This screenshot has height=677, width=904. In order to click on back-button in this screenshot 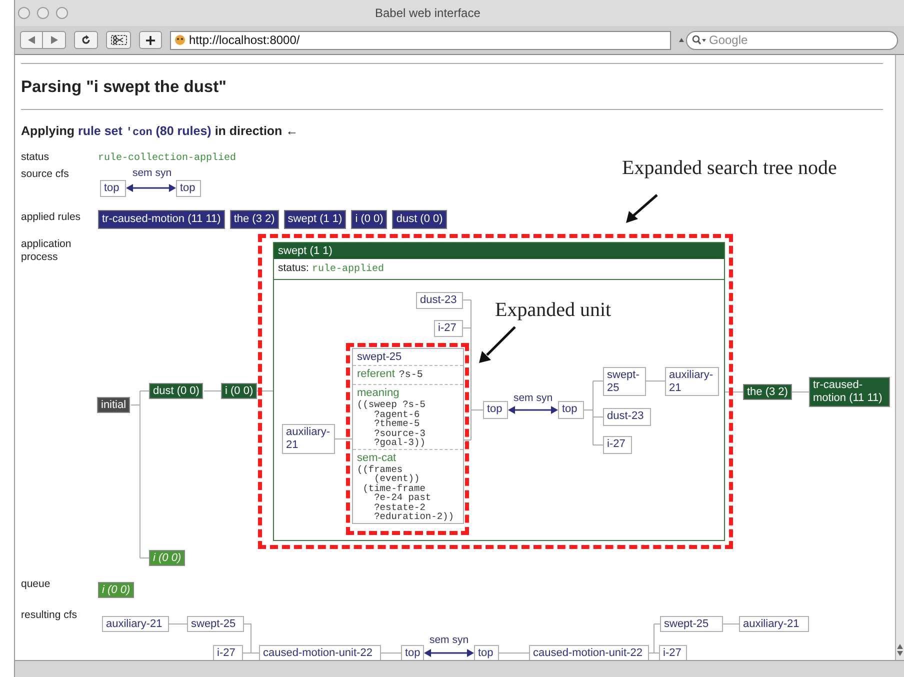, I will do `click(31, 40)`.